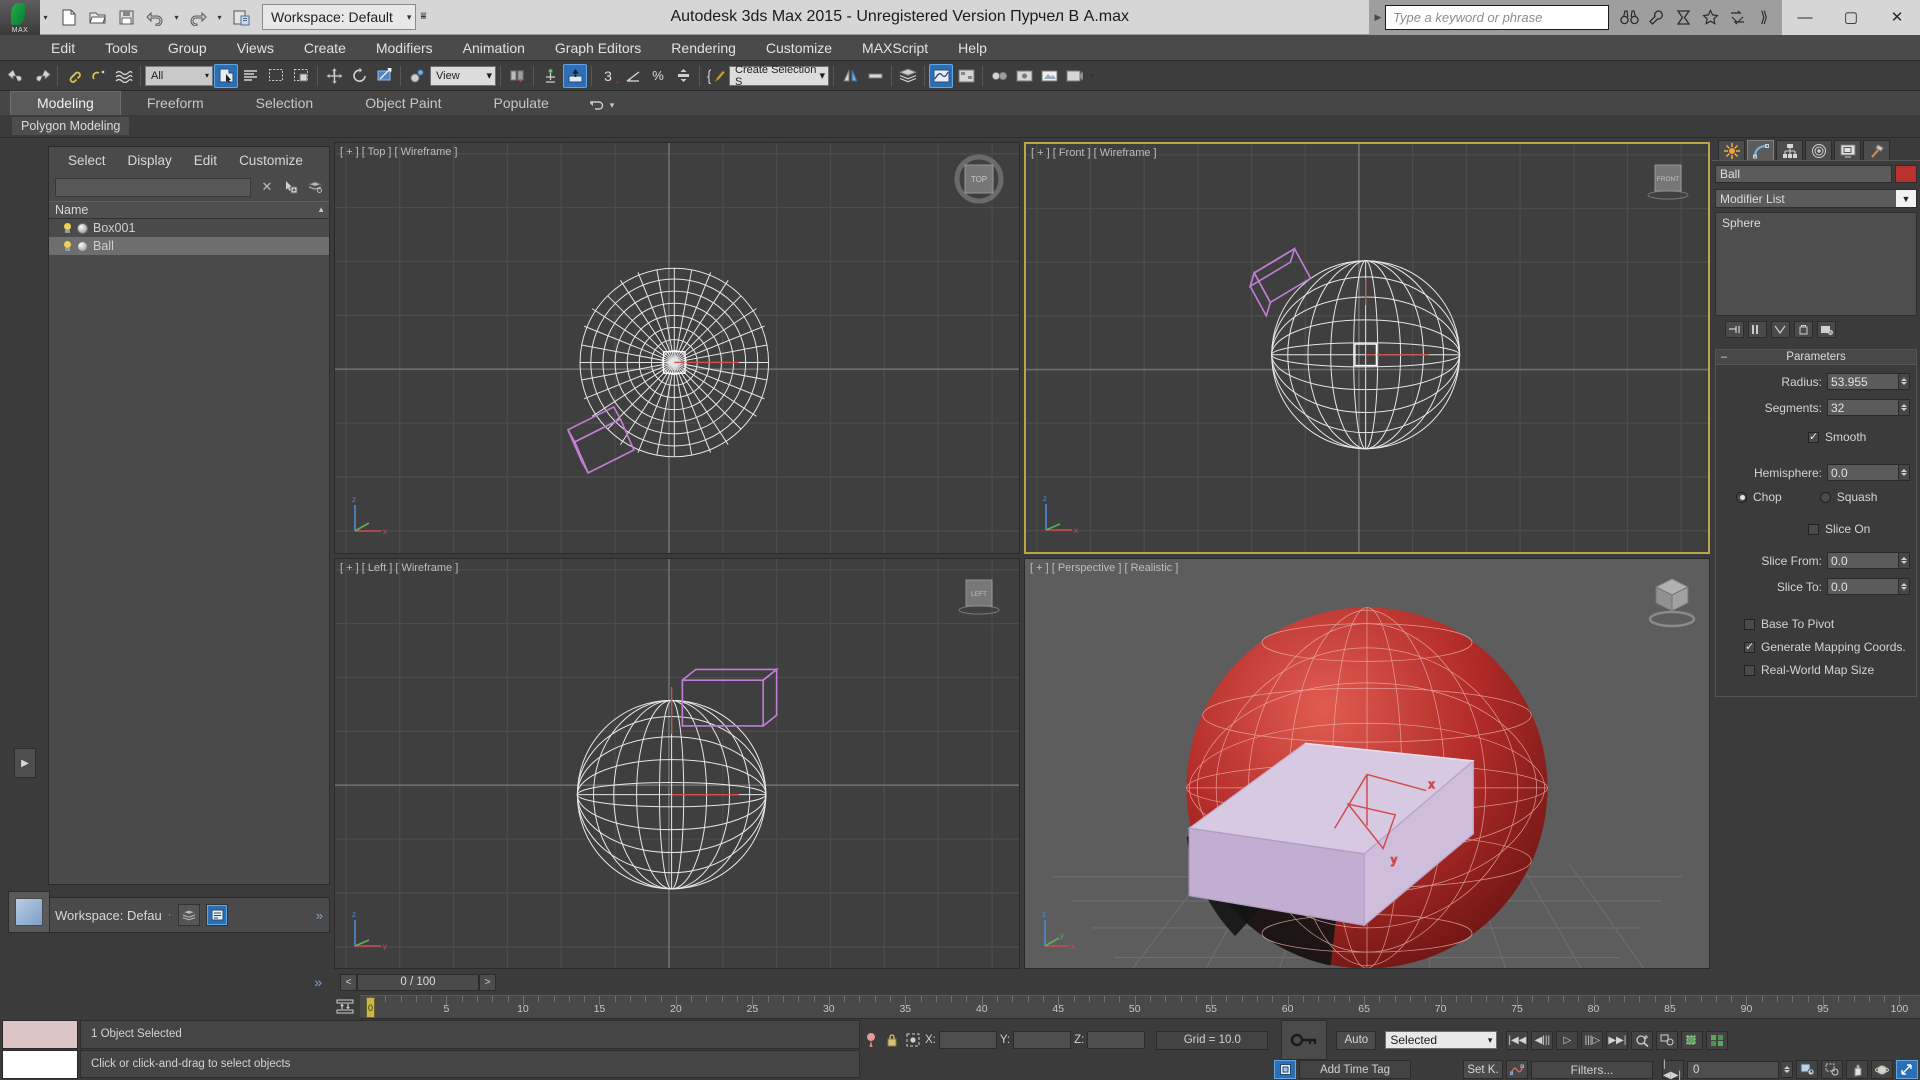  What do you see at coordinates (1483, 1069) in the screenshot?
I see `set-key-label-button: Set K.` at bounding box center [1483, 1069].